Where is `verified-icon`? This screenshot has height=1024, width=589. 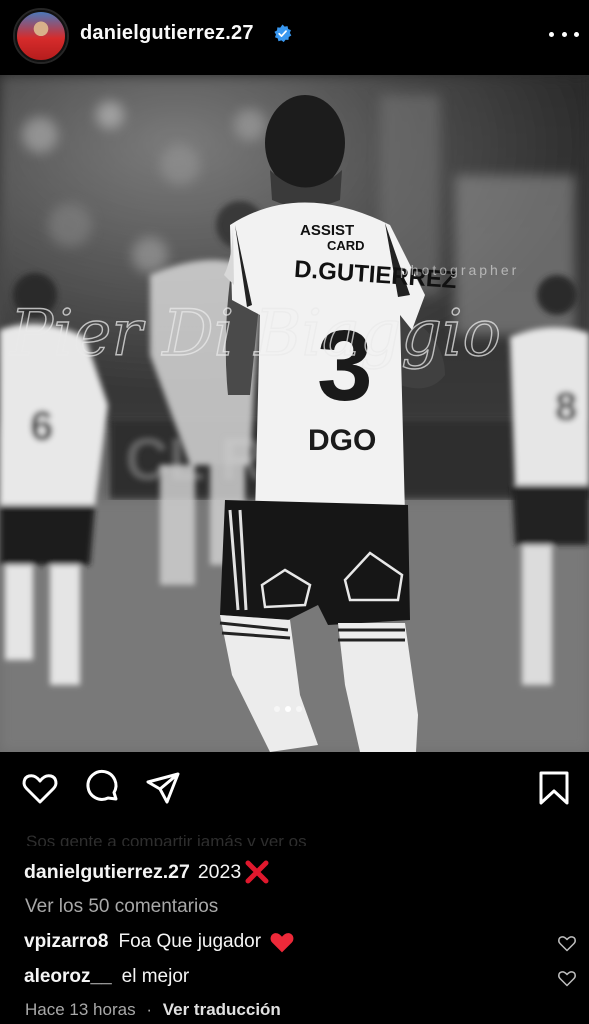
verified-icon is located at coordinates (283, 33).